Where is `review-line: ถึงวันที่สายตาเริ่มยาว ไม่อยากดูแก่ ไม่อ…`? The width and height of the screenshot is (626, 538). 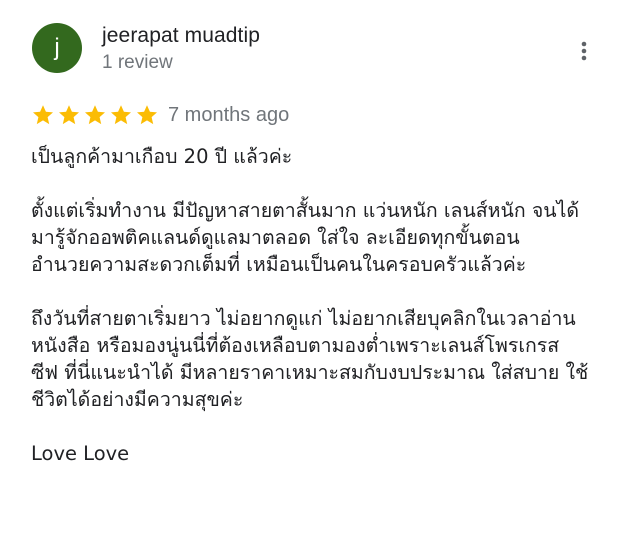 review-line: ถึงวันที่สายตาเริ่มยาว ไม่อยากดูแก่ ไม่อ… is located at coordinates (303, 318).